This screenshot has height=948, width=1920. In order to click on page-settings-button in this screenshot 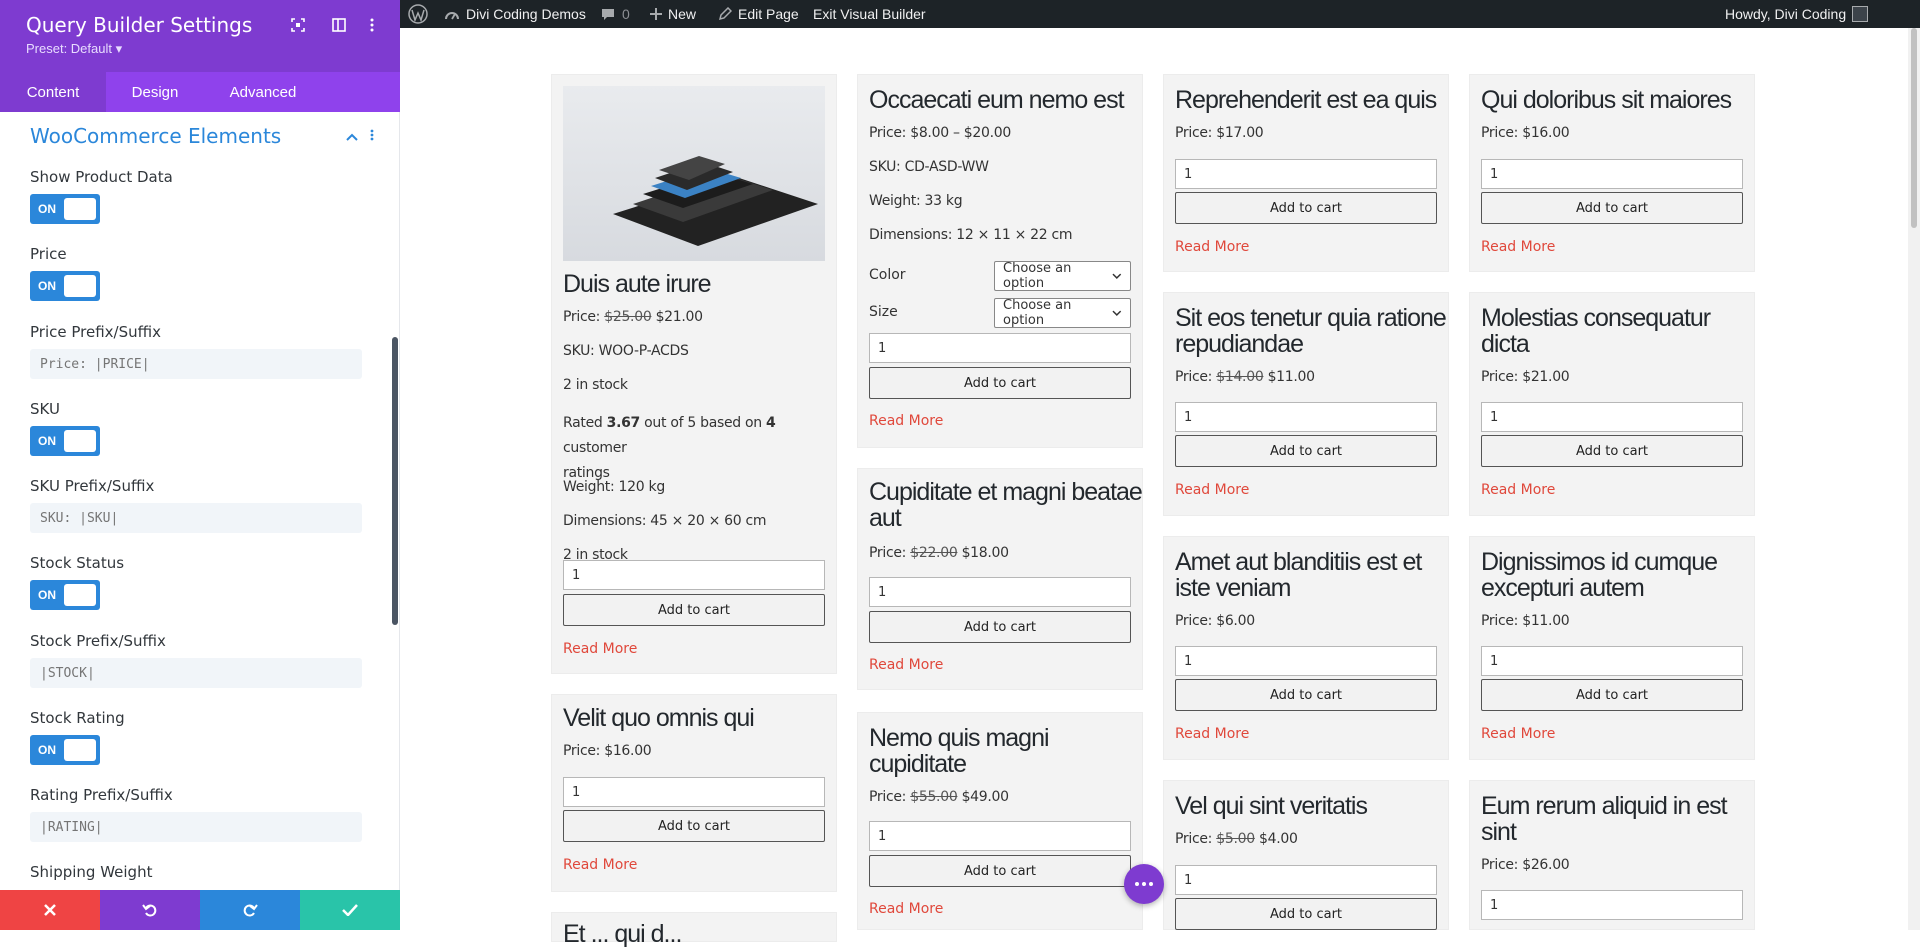, I will do `click(1144, 884)`.